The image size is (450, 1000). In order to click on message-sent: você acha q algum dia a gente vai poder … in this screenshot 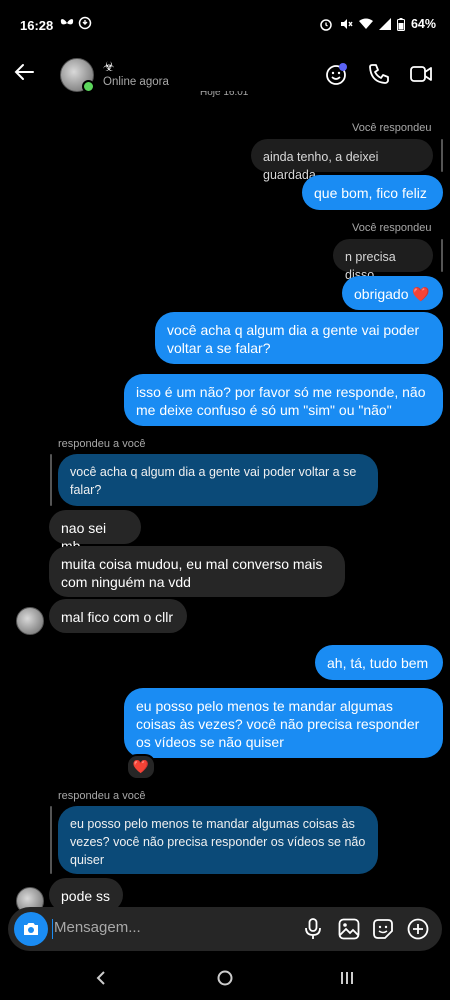, I will do `click(299, 338)`.